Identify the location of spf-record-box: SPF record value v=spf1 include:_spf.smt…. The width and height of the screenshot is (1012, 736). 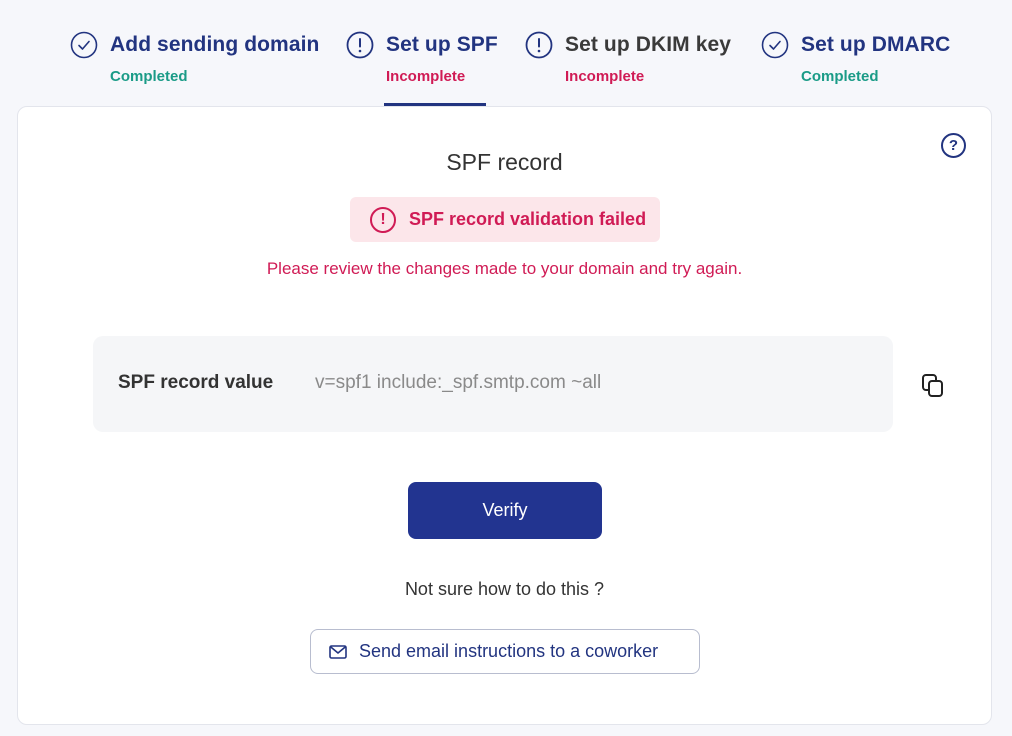
(493, 384).